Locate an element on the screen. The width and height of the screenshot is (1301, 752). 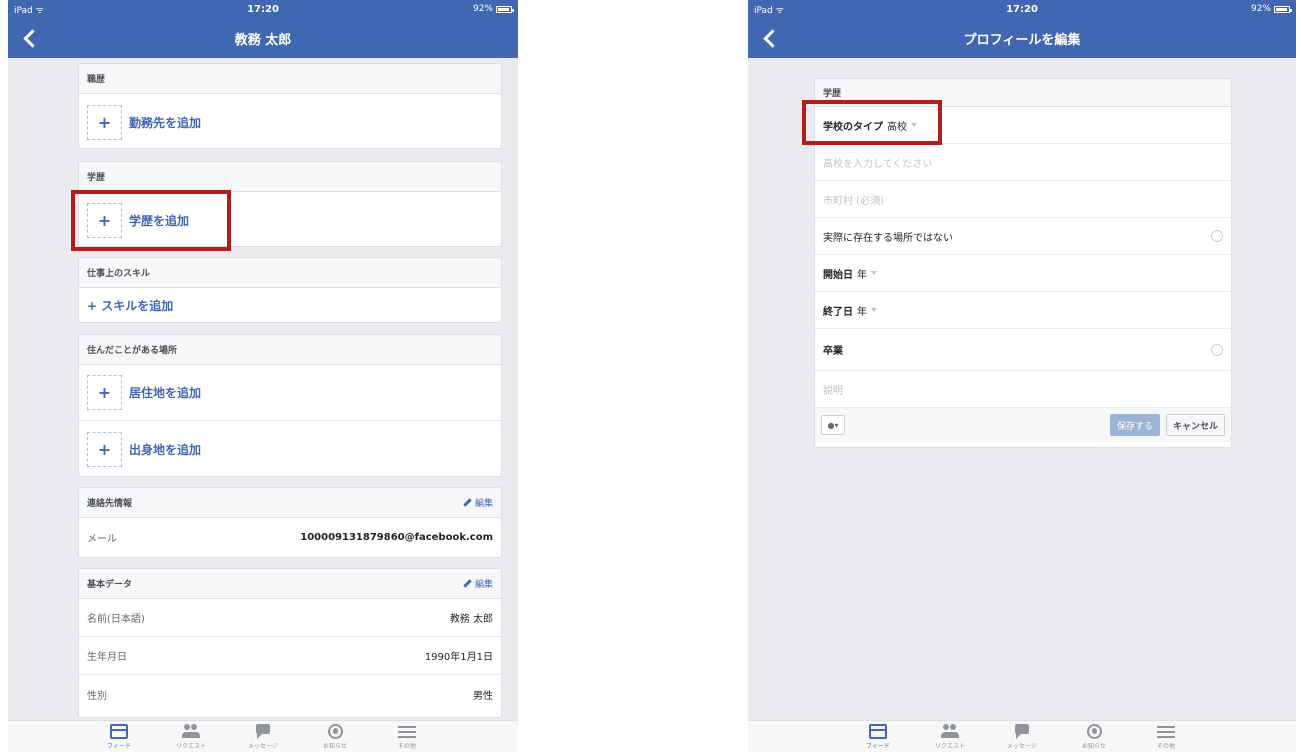
education-section: 学歴 + 学歴を追加 is located at coordinates (290, 204).